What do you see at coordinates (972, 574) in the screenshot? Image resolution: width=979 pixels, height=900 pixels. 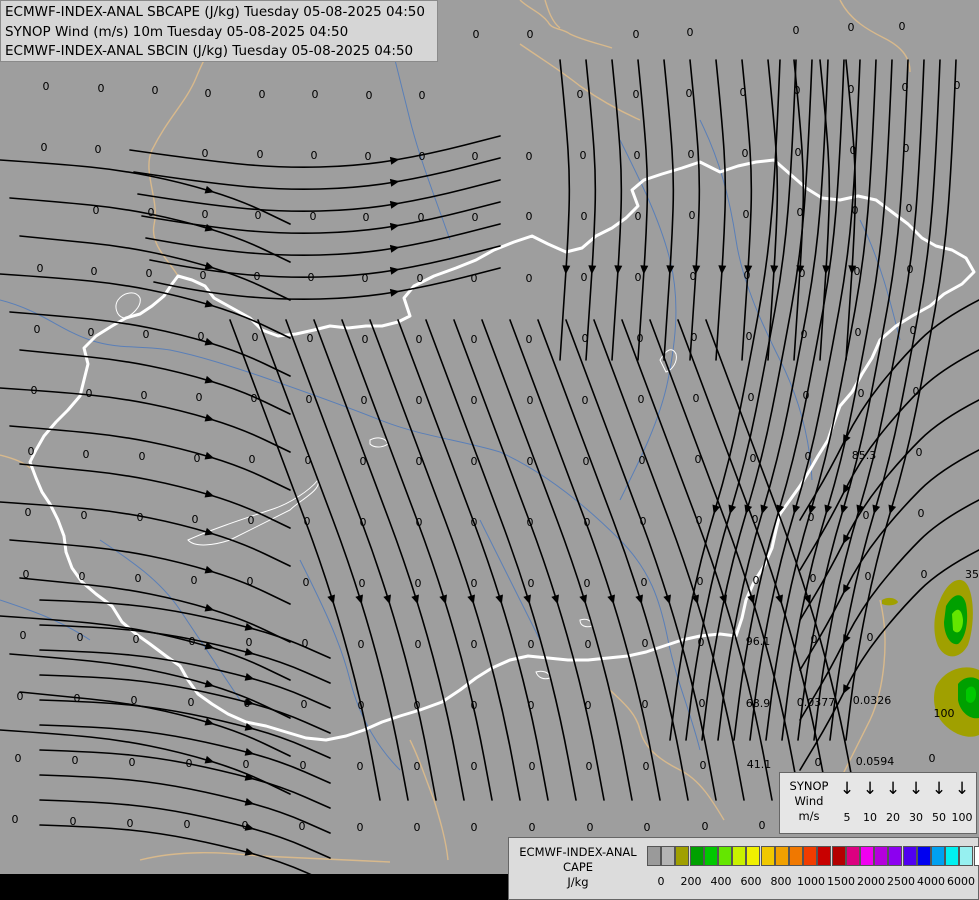 I see `cape-value-label: 35` at bounding box center [972, 574].